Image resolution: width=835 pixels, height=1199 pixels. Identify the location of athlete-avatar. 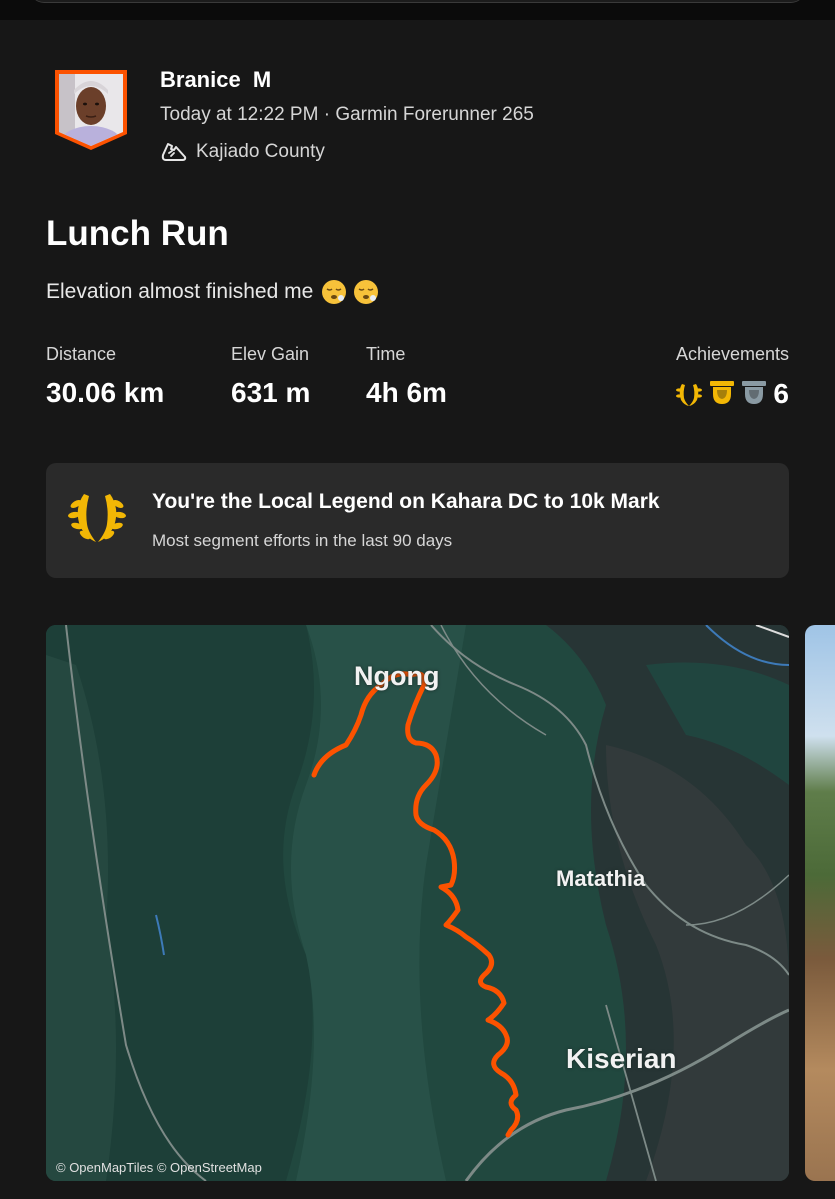
(91, 110).